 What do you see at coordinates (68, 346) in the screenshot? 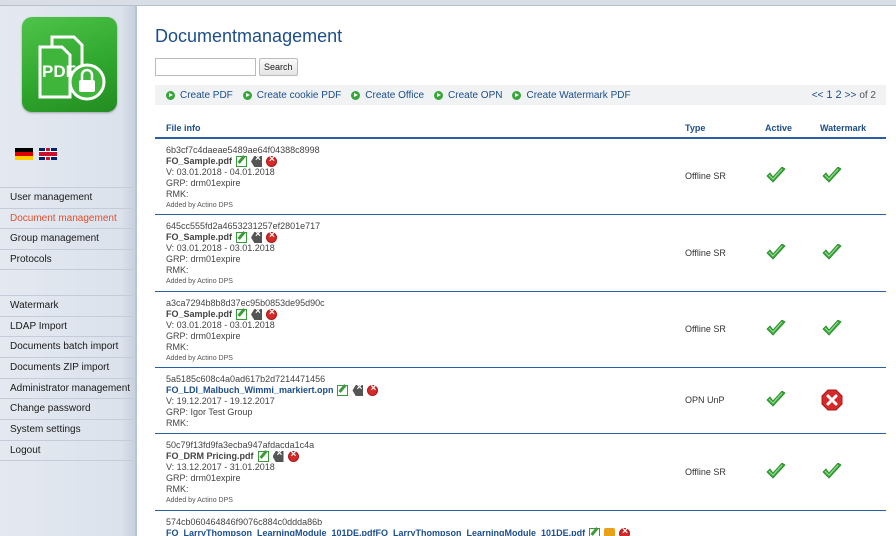
I see `sidebar-item-documents-batch-import: Documents batch import` at bounding box center [68, 346].